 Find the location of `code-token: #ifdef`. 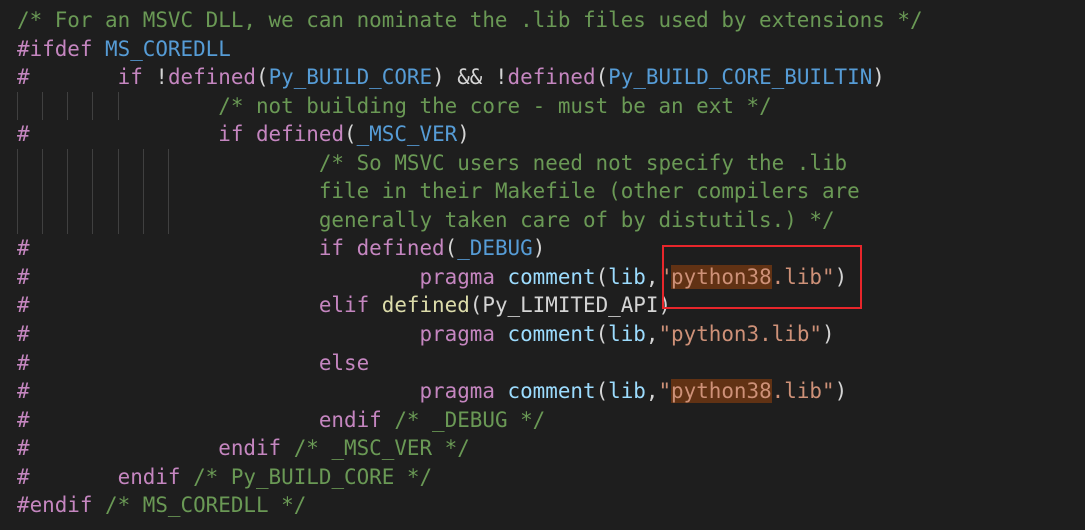

code-token: #ifdef is located at coordinates (61, 48).